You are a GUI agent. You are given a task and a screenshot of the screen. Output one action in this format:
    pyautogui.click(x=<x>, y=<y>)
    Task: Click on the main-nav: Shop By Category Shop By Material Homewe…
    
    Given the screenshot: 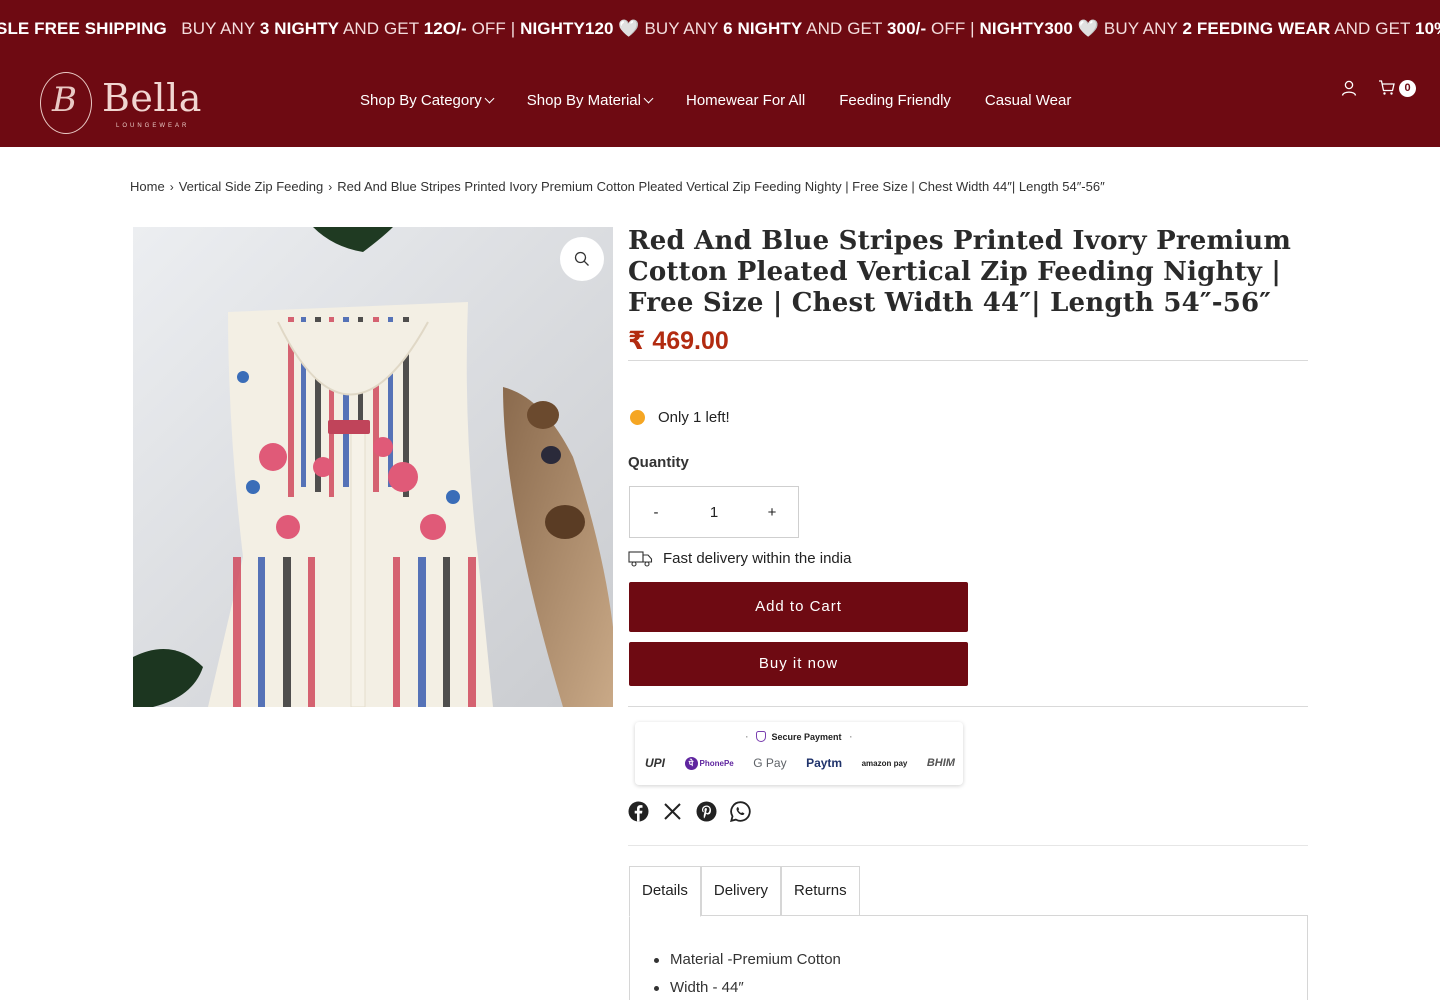 What is the action you would take?
    pyautogui.click(x=732, y=100)
    